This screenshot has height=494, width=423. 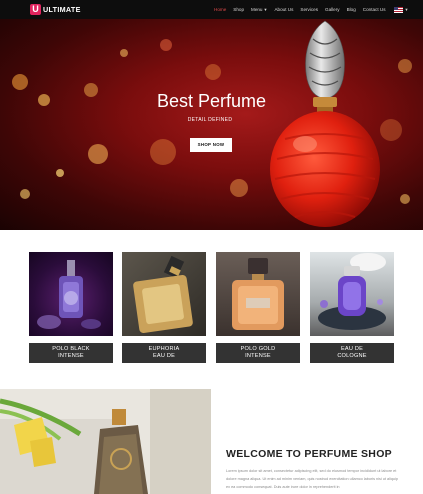 I want to click on perfume-eau-de-cologne-illustration, so click(x=352, y=291).